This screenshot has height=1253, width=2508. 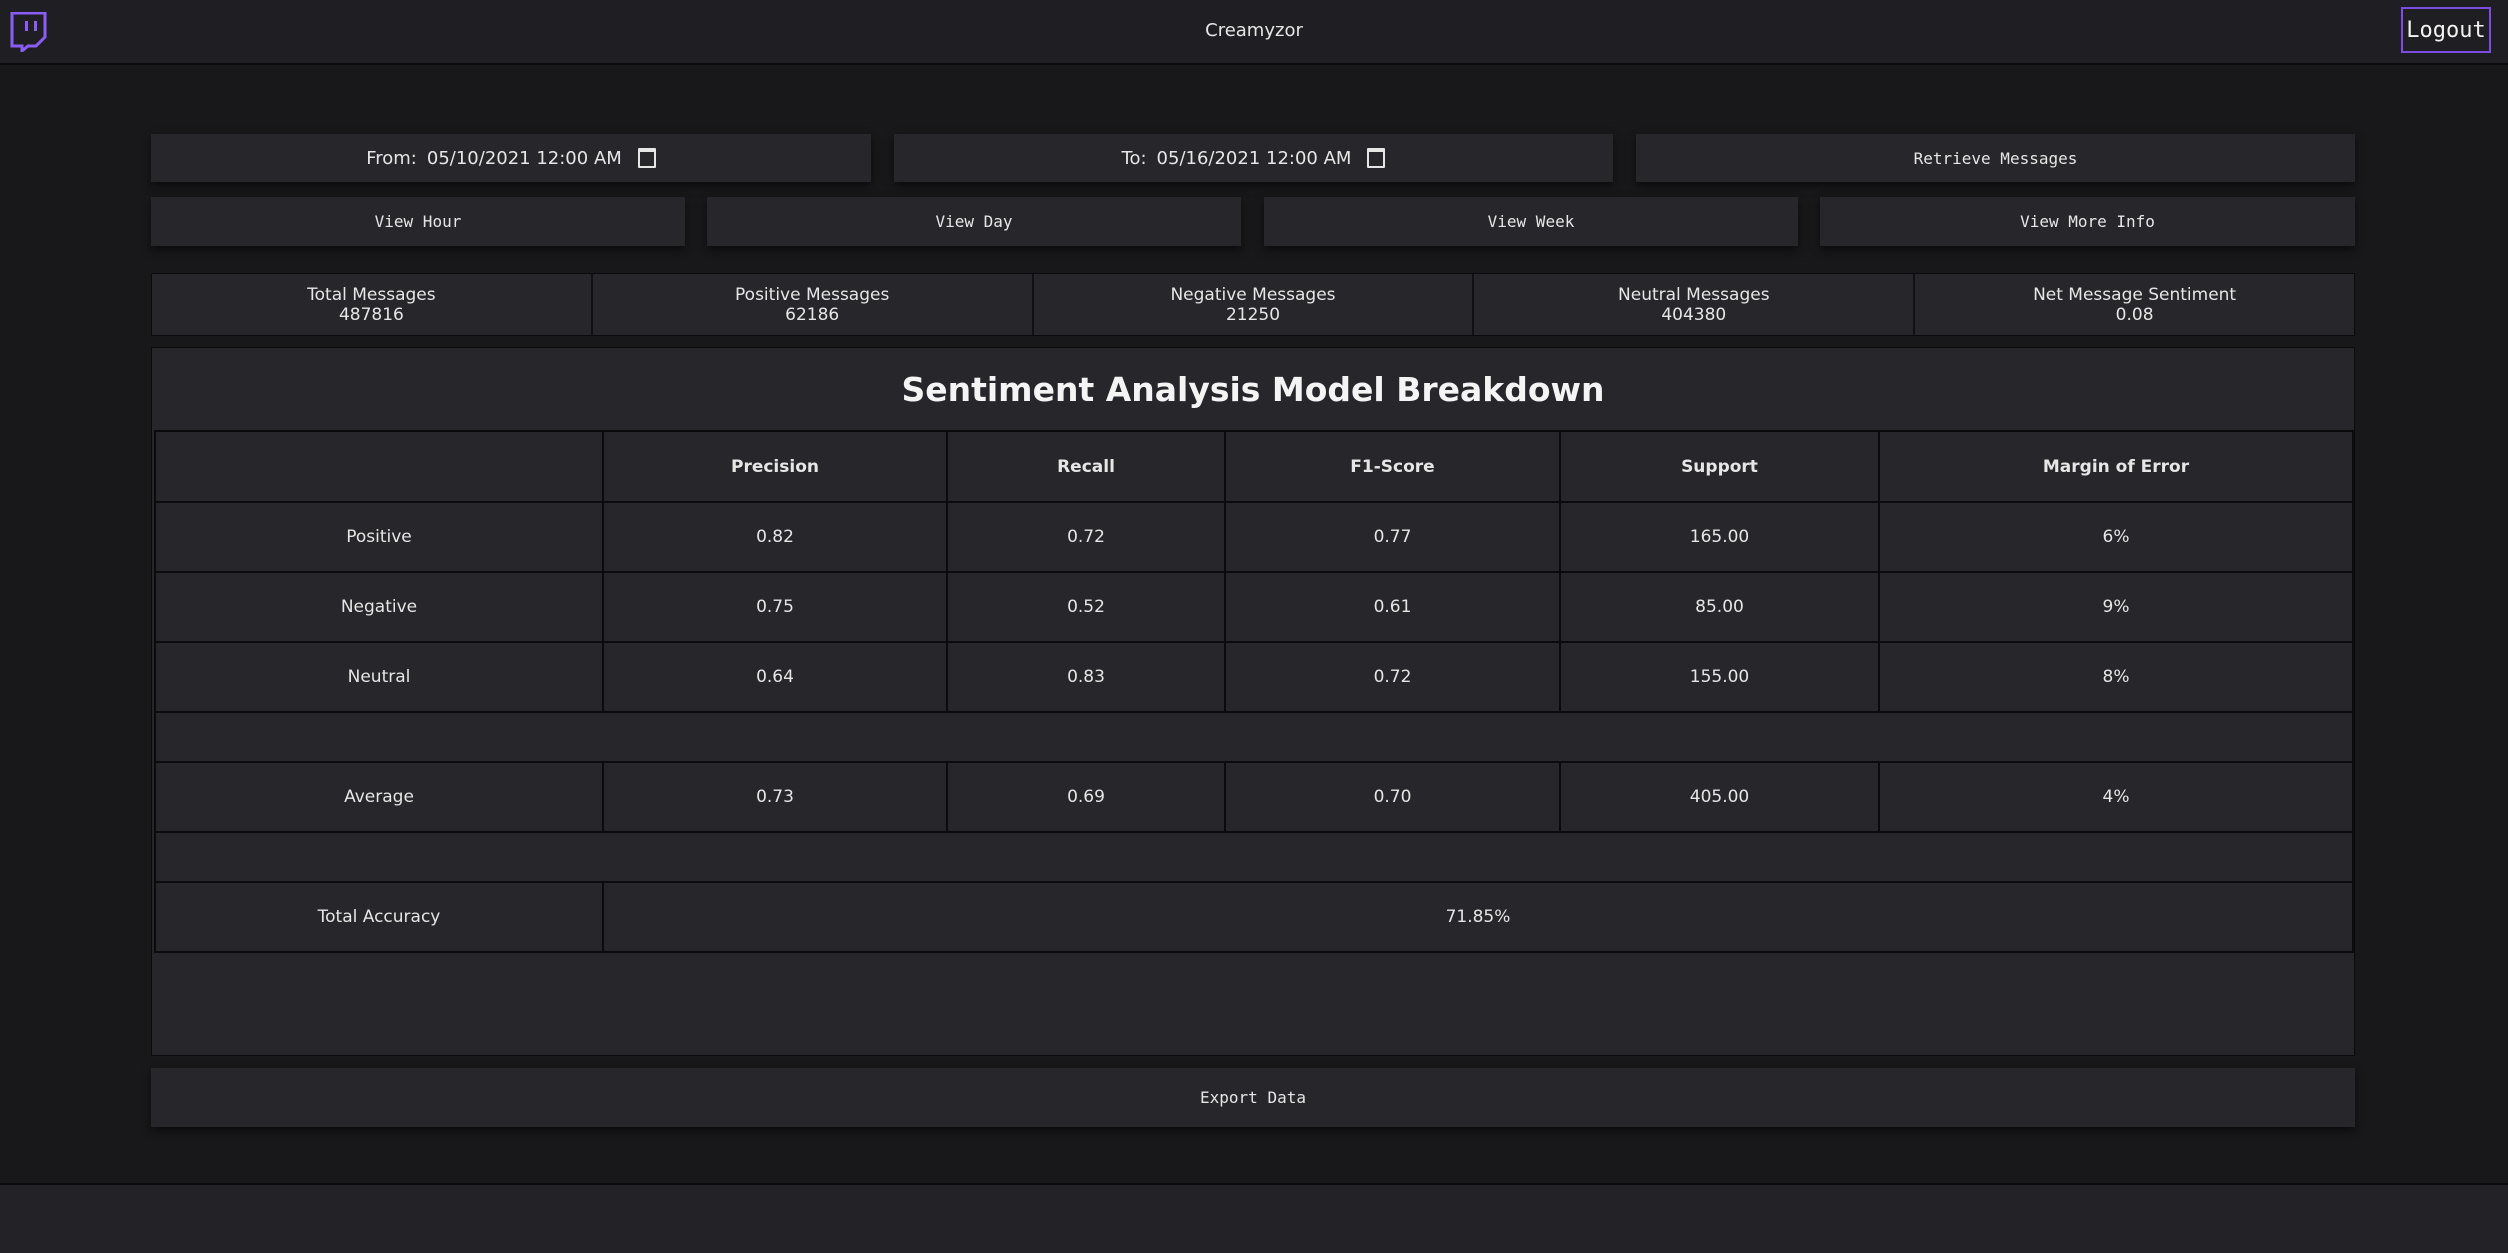 I want to click on column-header: F1-Score, so click(x=1392, y=466).